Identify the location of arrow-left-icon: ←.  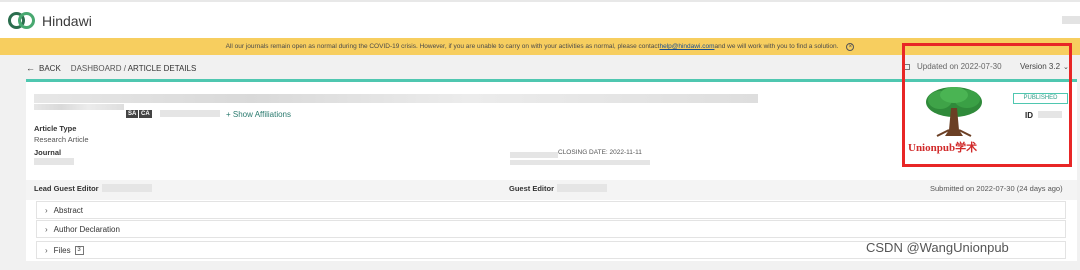
(30, 68).